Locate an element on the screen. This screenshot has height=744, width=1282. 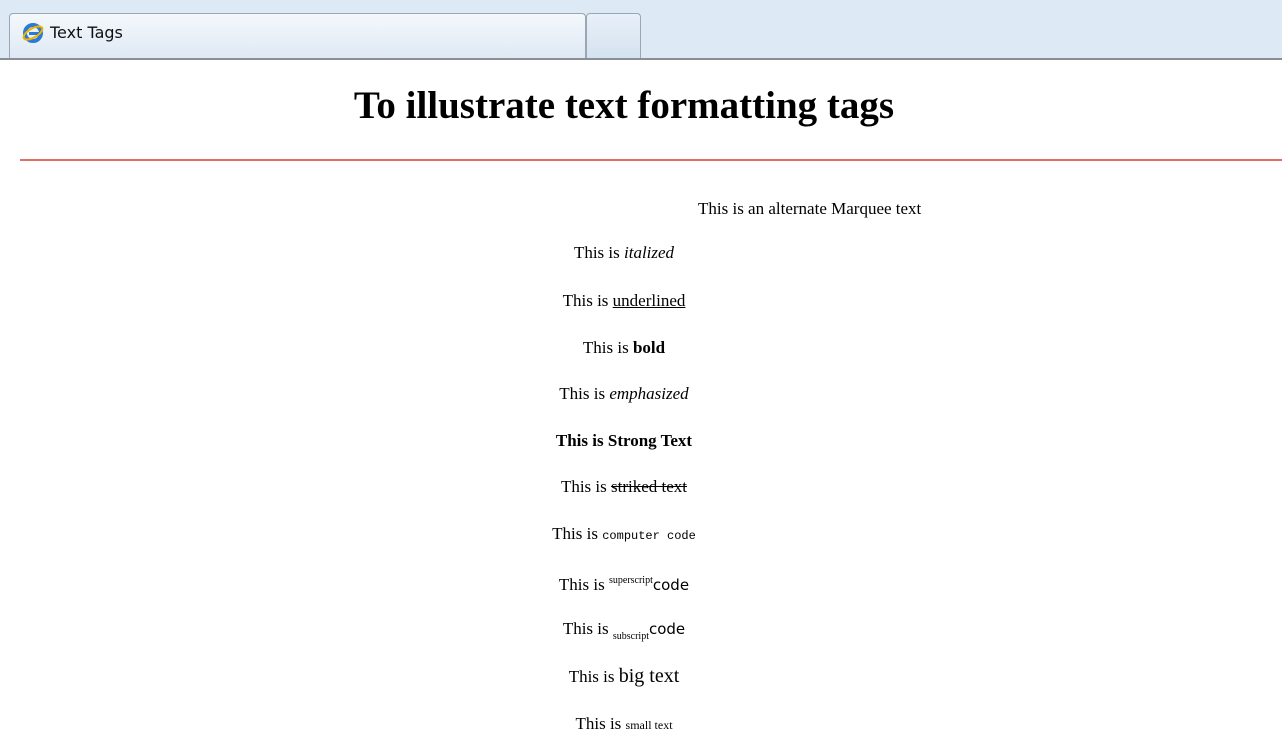
tab-text-tags: Text Tags is located at coordinates (297, 35).